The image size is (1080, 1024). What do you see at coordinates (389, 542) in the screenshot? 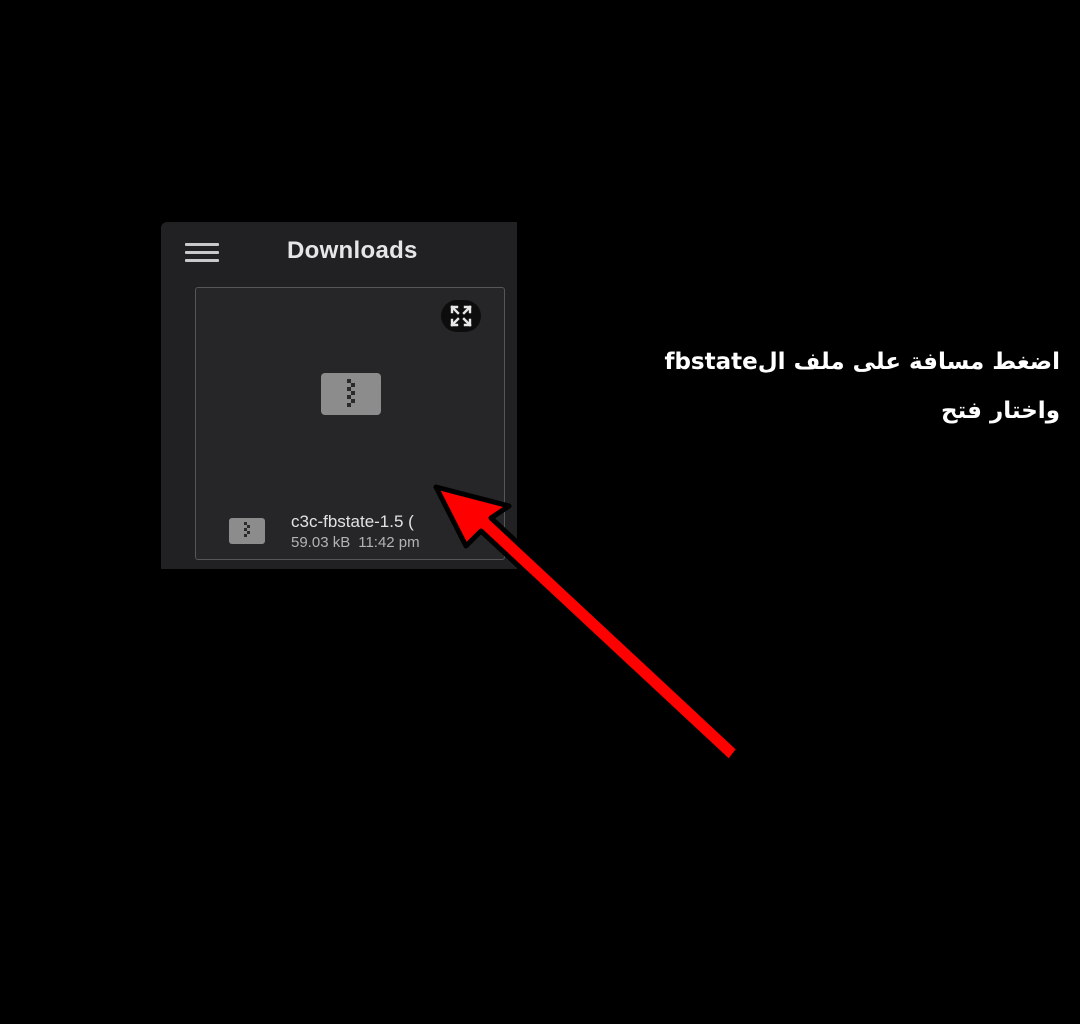
I see `file-time: 11:42 pm` at bounding box center [389, 542].